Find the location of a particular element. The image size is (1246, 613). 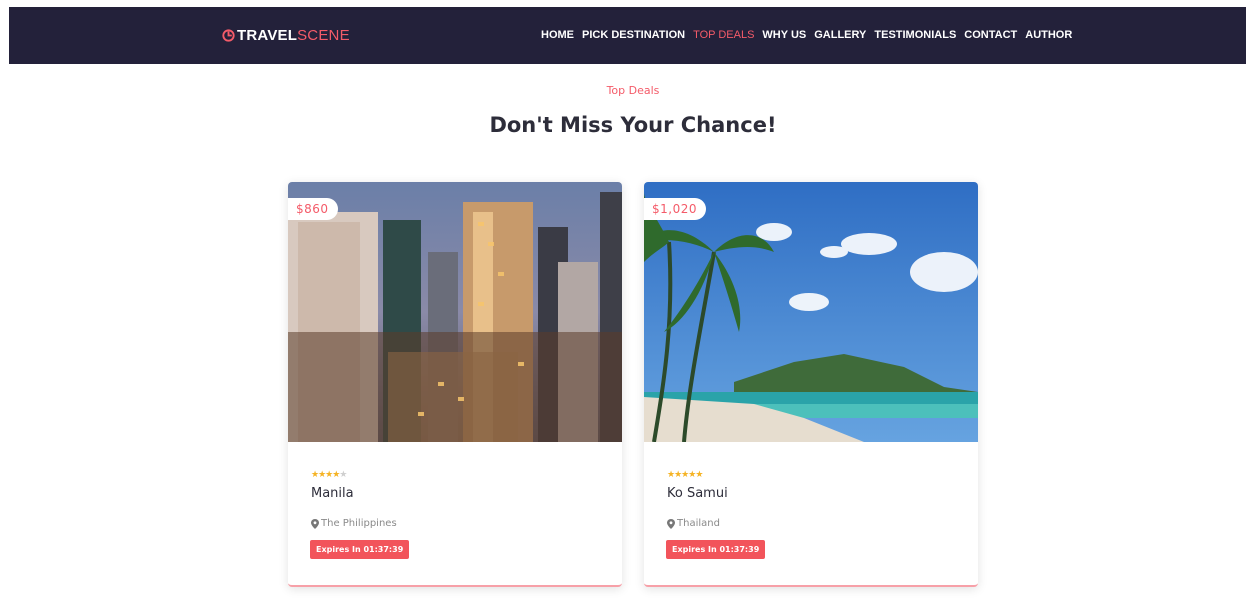

deal-city: Manila is located at coordinates (332, 493).